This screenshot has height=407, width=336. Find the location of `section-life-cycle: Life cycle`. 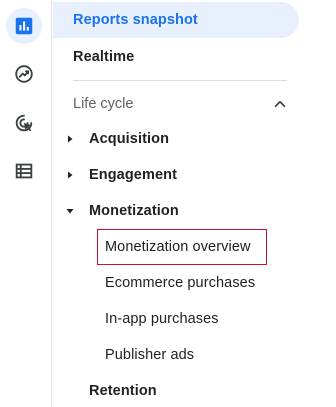

section-life-cycle: Life cycle is located at coordinates (176, 104).